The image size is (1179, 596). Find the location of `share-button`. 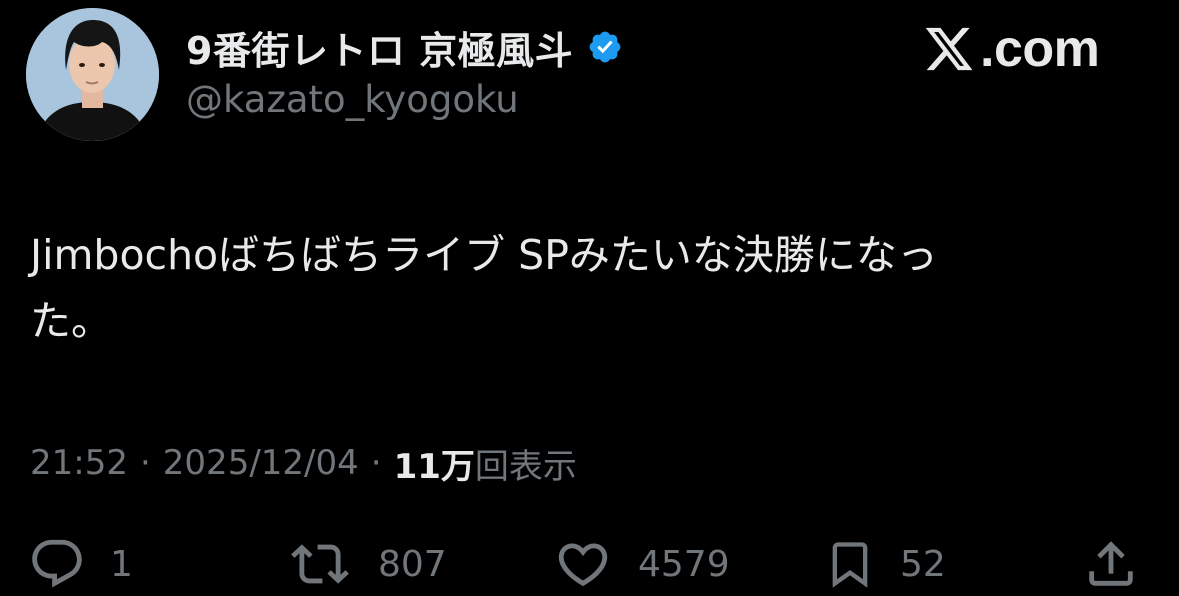

share-button is located at coordinates (1111, 564).